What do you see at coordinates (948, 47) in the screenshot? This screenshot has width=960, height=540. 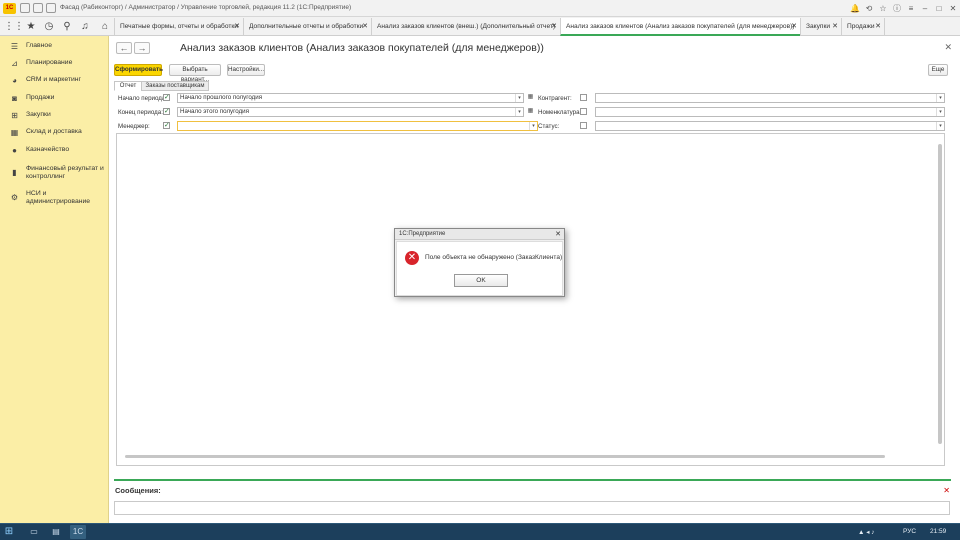 I see `close-form-icon: ✕` at bounding box center [948, 47].